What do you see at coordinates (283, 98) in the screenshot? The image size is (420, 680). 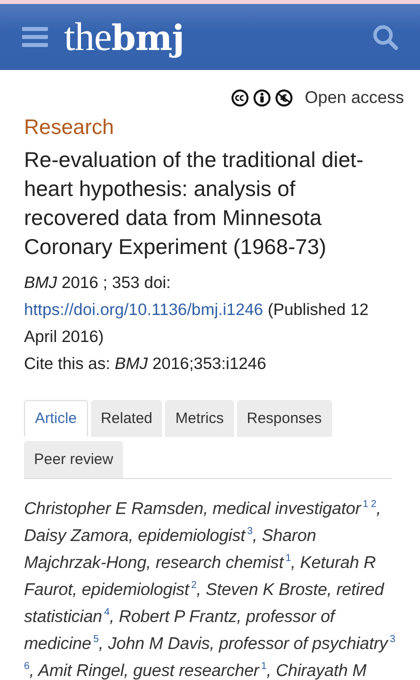 I see `non-commercial-icon` at bounding box center [283, 98].